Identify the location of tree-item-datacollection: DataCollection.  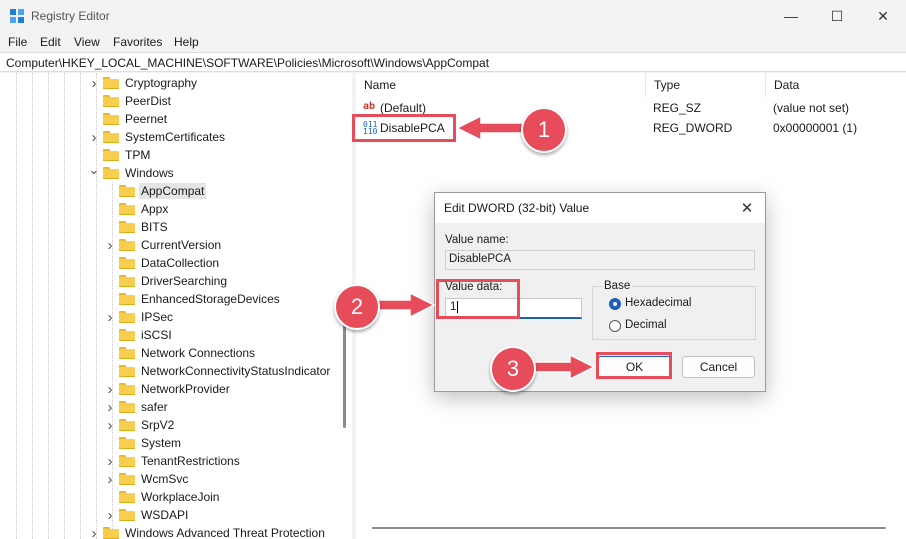
(162, 263).